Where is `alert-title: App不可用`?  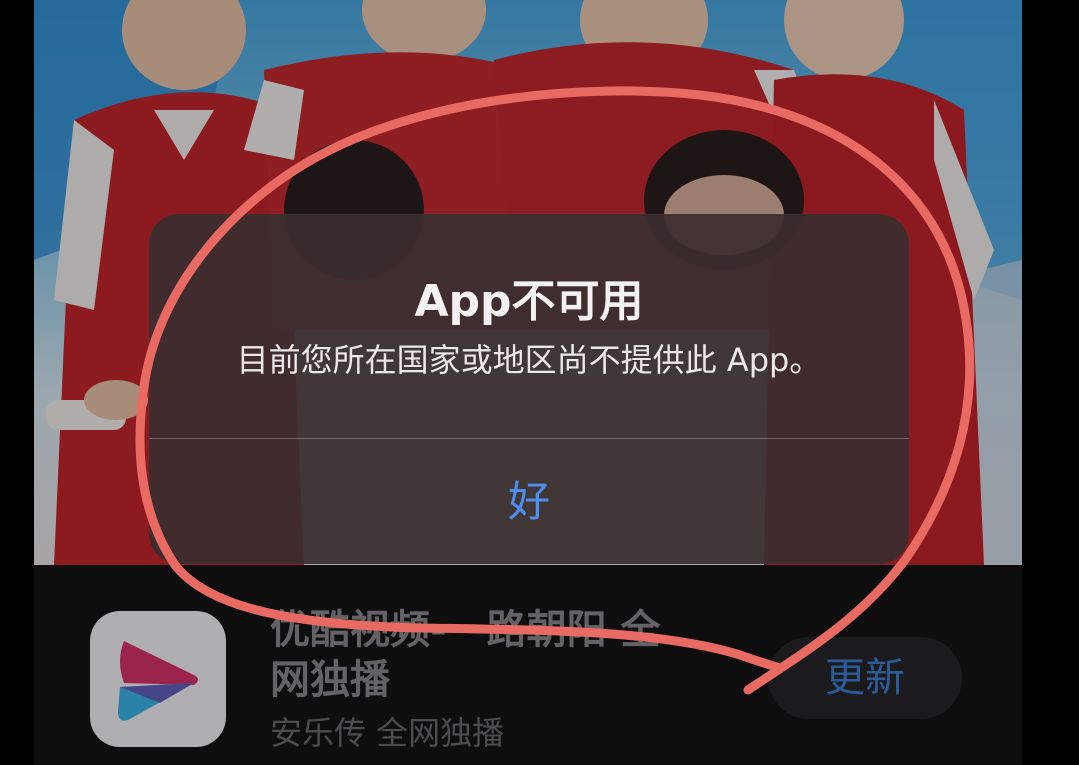 alert-title: App不可用 is located at coordinates (529, 301).